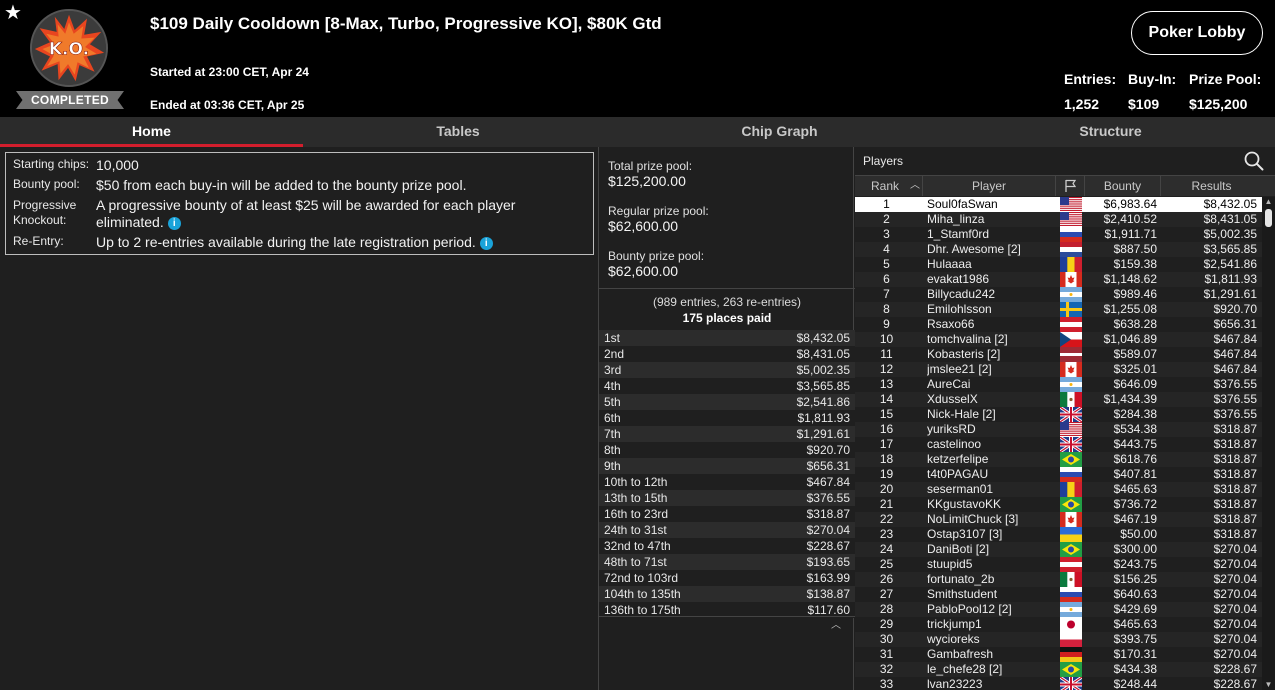  I want to click on player-row: 16 yuriksRD $534.38 $318.87, so click(1058, 429).